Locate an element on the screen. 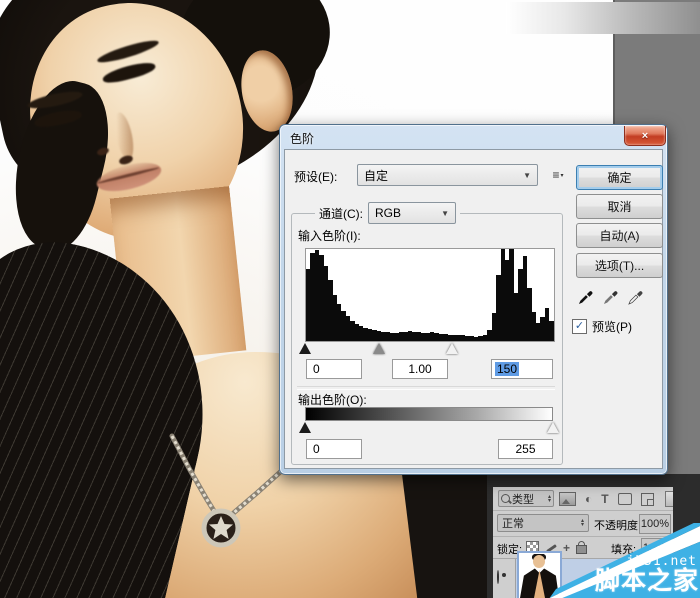 This screenshot has width=700, height=598. layer-visibility-eye-icon is located at coordinates (498, 577).